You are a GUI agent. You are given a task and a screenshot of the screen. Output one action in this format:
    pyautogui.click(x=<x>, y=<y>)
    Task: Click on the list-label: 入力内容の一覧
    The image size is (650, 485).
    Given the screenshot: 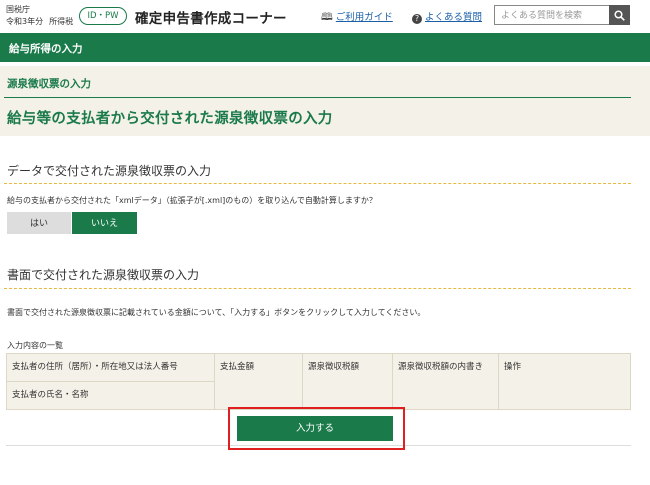 What is the action you would take?
    pyautogui.click(x=35, y=345)
    